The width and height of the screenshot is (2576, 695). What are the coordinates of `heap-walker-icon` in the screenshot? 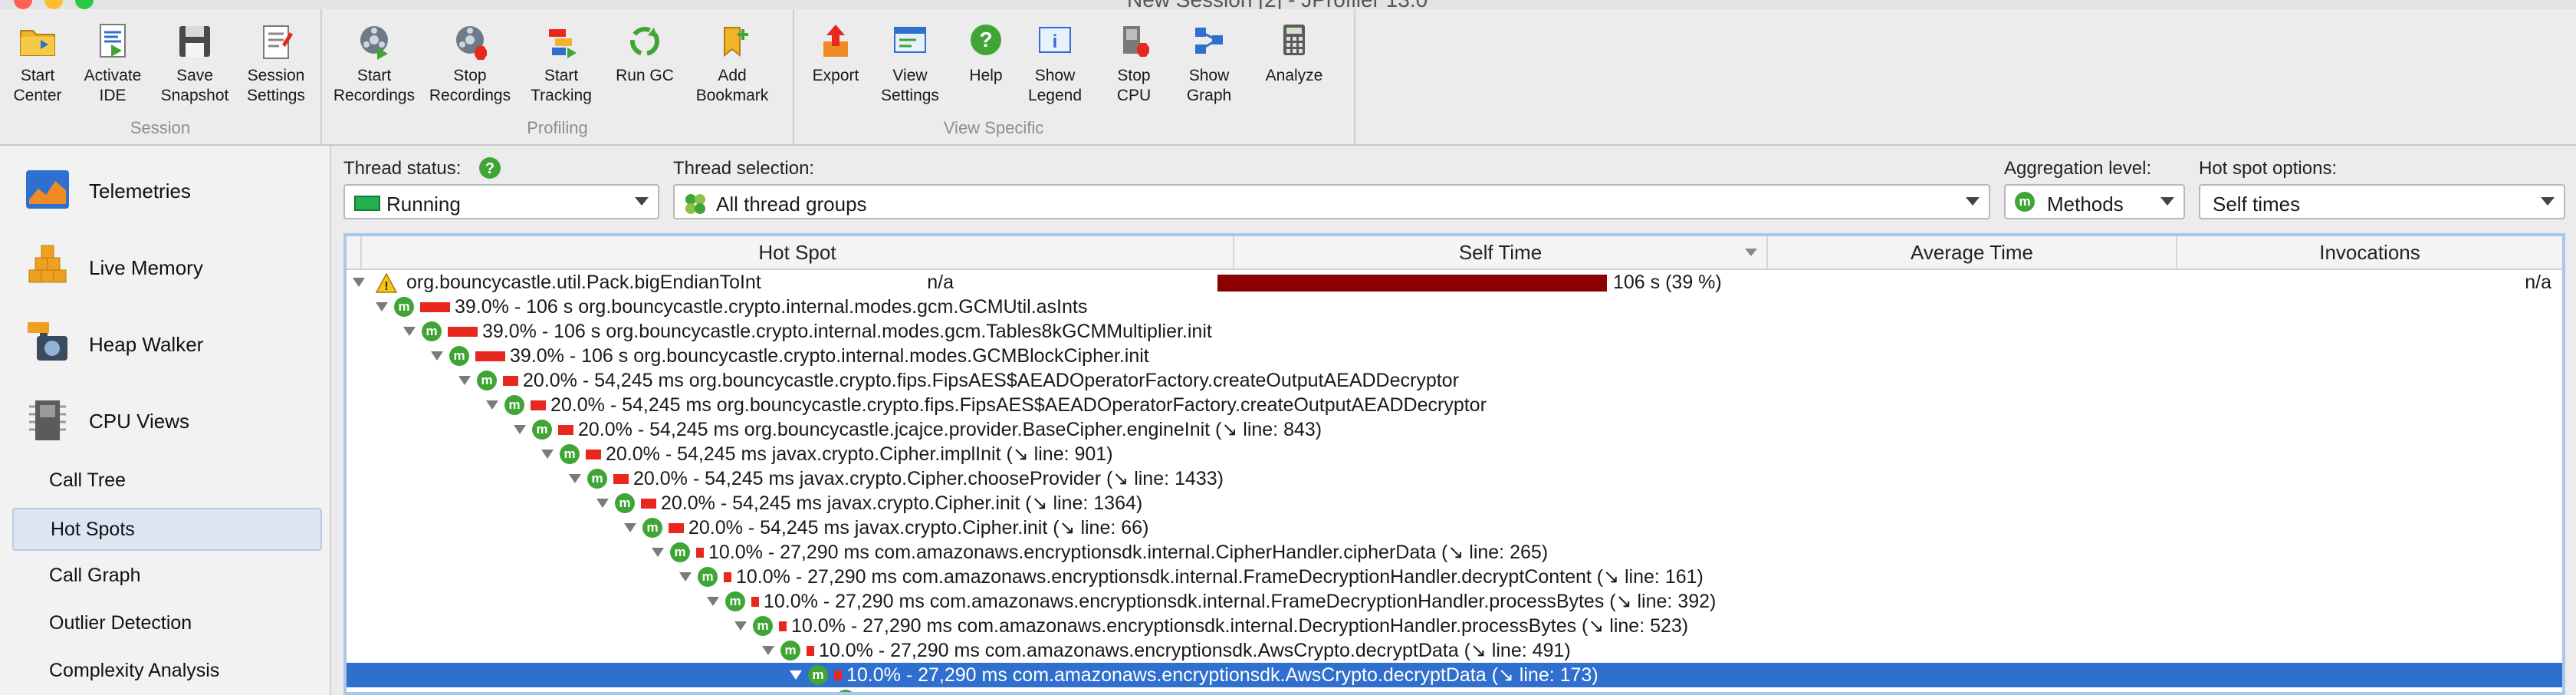 It's located at (48, 341).